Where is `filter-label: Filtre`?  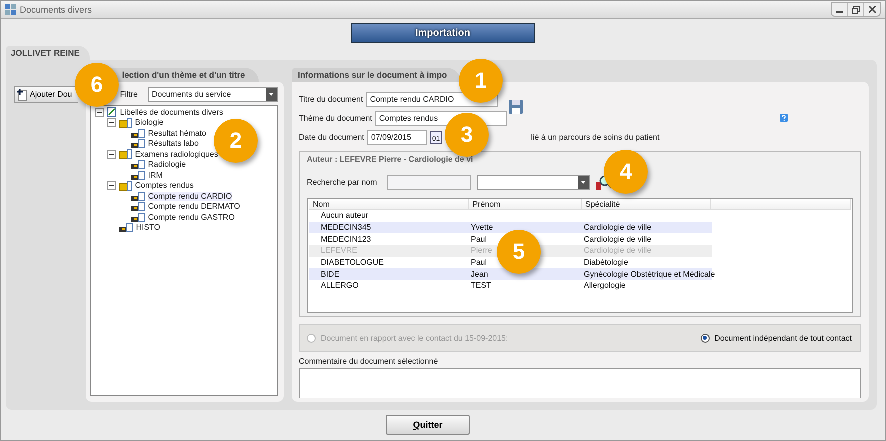
filter-label: Filtre is located at coordinates (129, 94).